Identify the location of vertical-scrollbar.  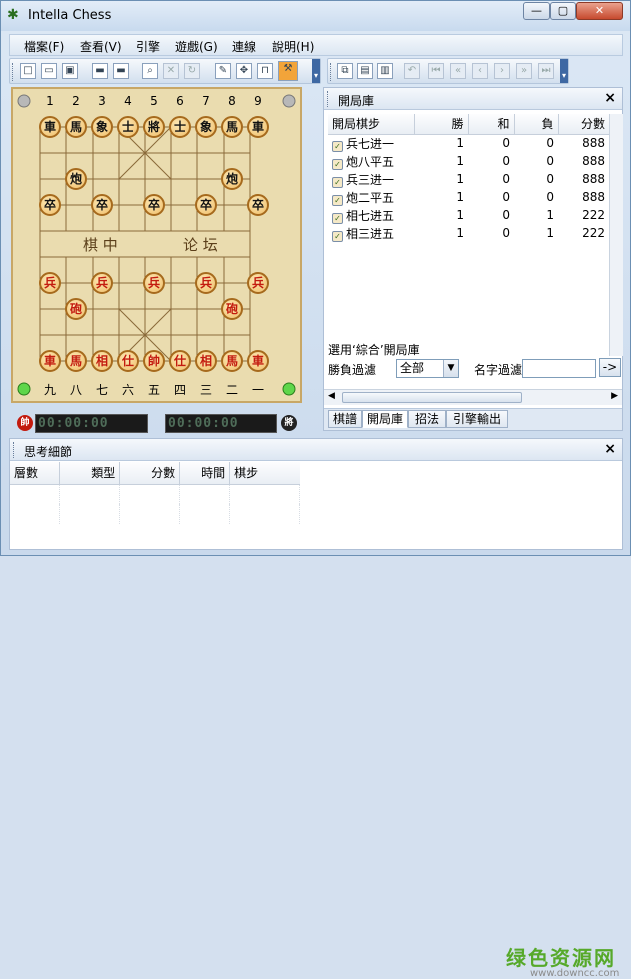
(616, 235).